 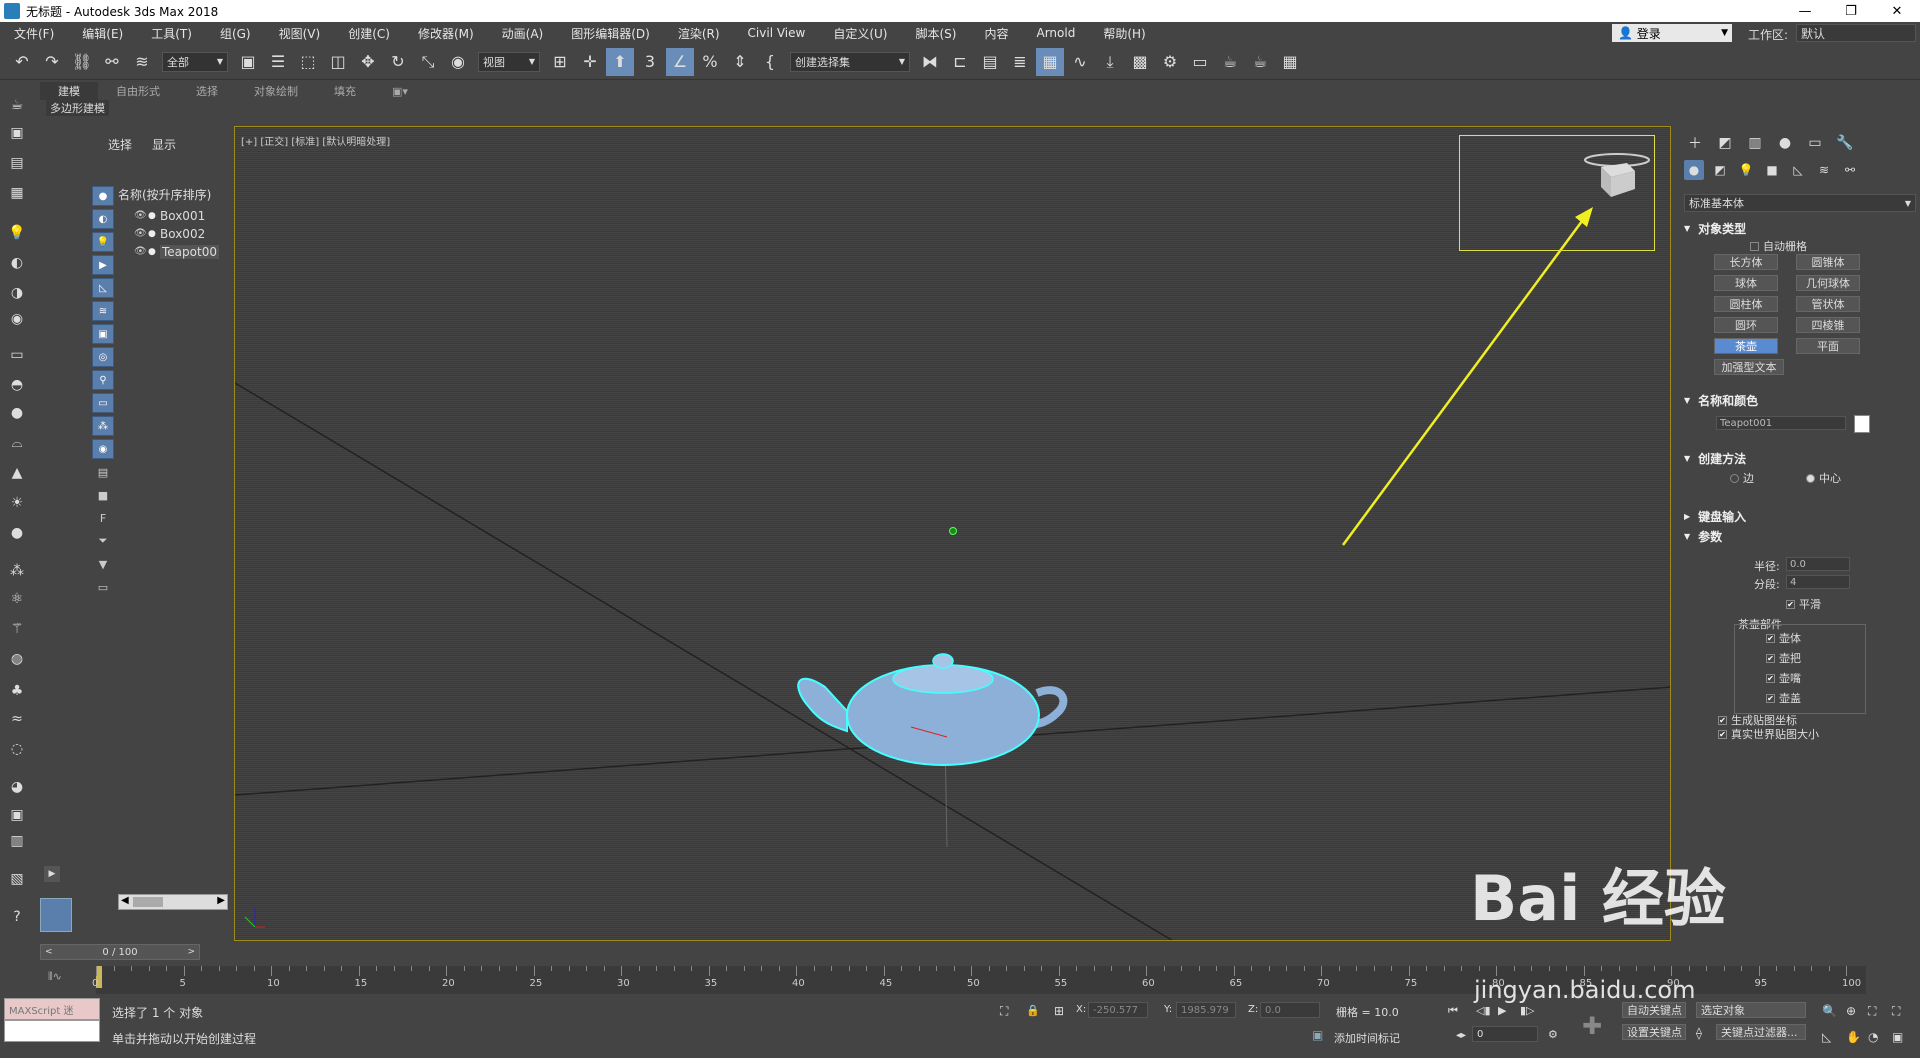 What do you see at coordinates (1873, 1037) in the screenshot?
I see `orbit-icon: ◔` at bounding box center [1873, 1037].